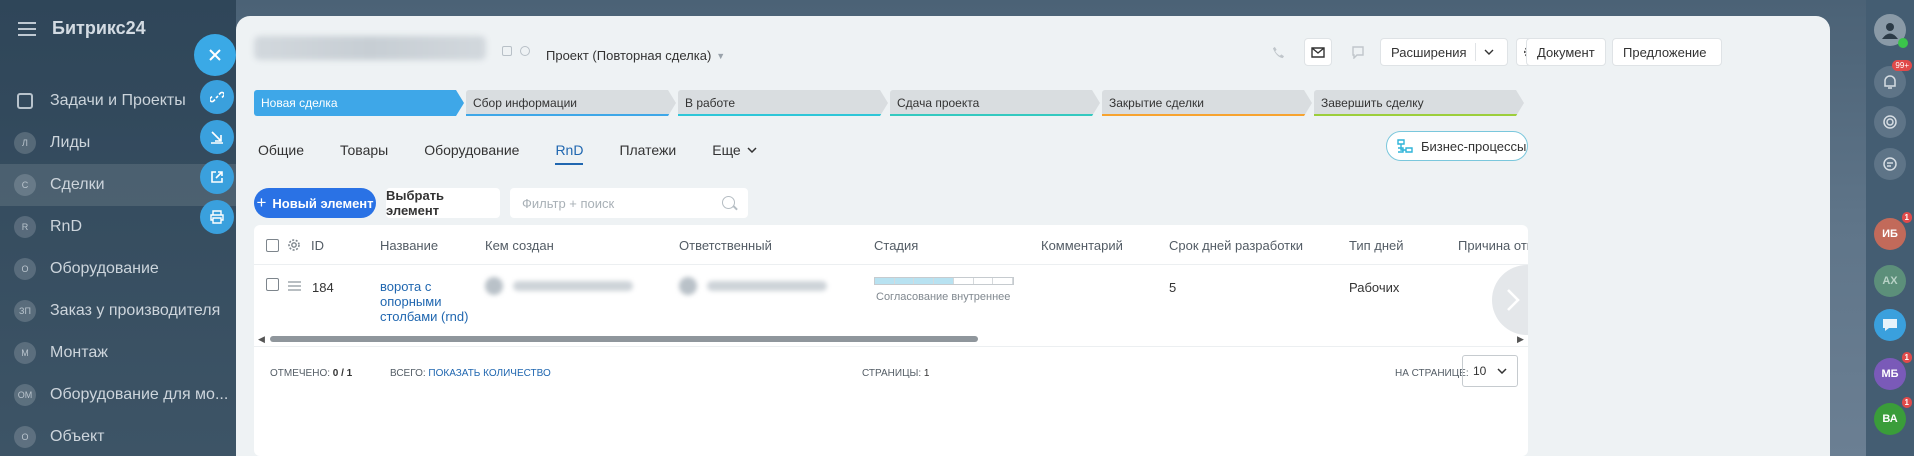 This screenshot has width=1914, height=456. Describe the element at coordinates (217, 97) in the screenshot. I see `copy-link-button` at that location.